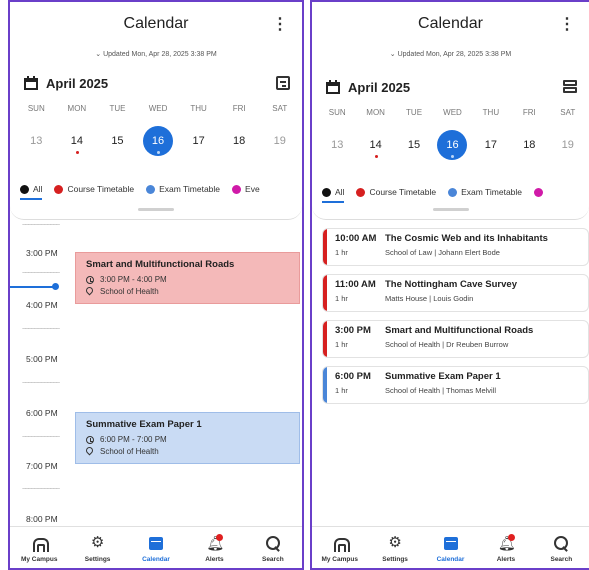  Describe the element at coordinates (214, 559) in the screenshot. I see `nav-label: Alerts` at that location.